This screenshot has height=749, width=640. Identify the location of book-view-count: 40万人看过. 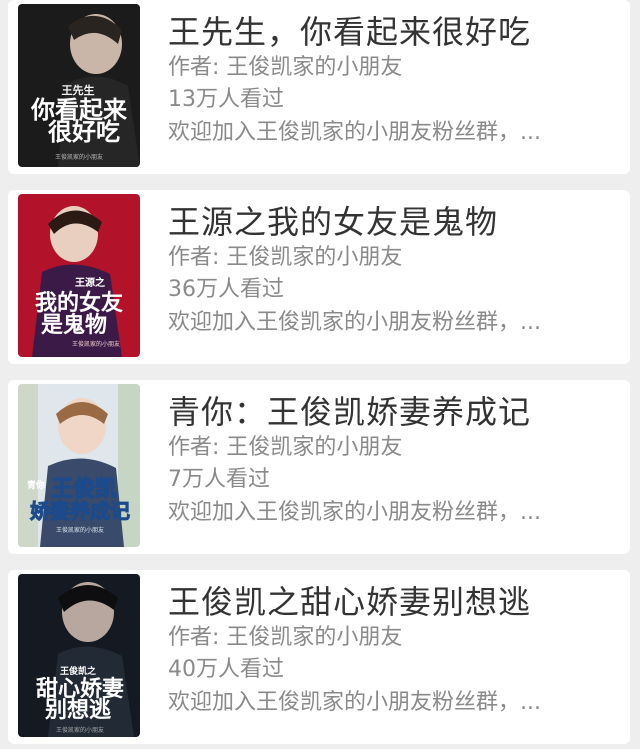
(226, 669).